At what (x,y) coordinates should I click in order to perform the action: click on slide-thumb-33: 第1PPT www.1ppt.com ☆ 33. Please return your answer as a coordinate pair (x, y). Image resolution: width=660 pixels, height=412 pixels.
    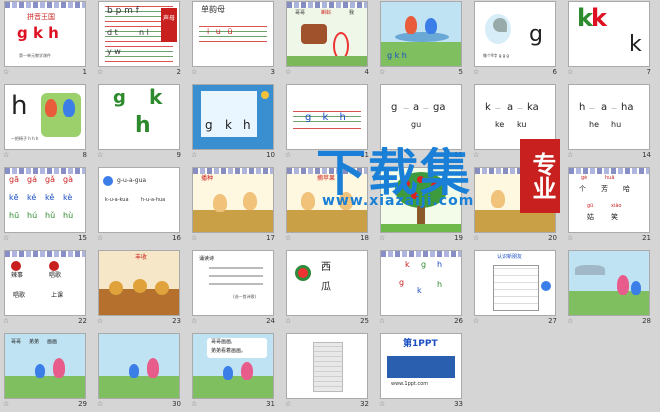
    Looking at the image, I should click on (421, 373).